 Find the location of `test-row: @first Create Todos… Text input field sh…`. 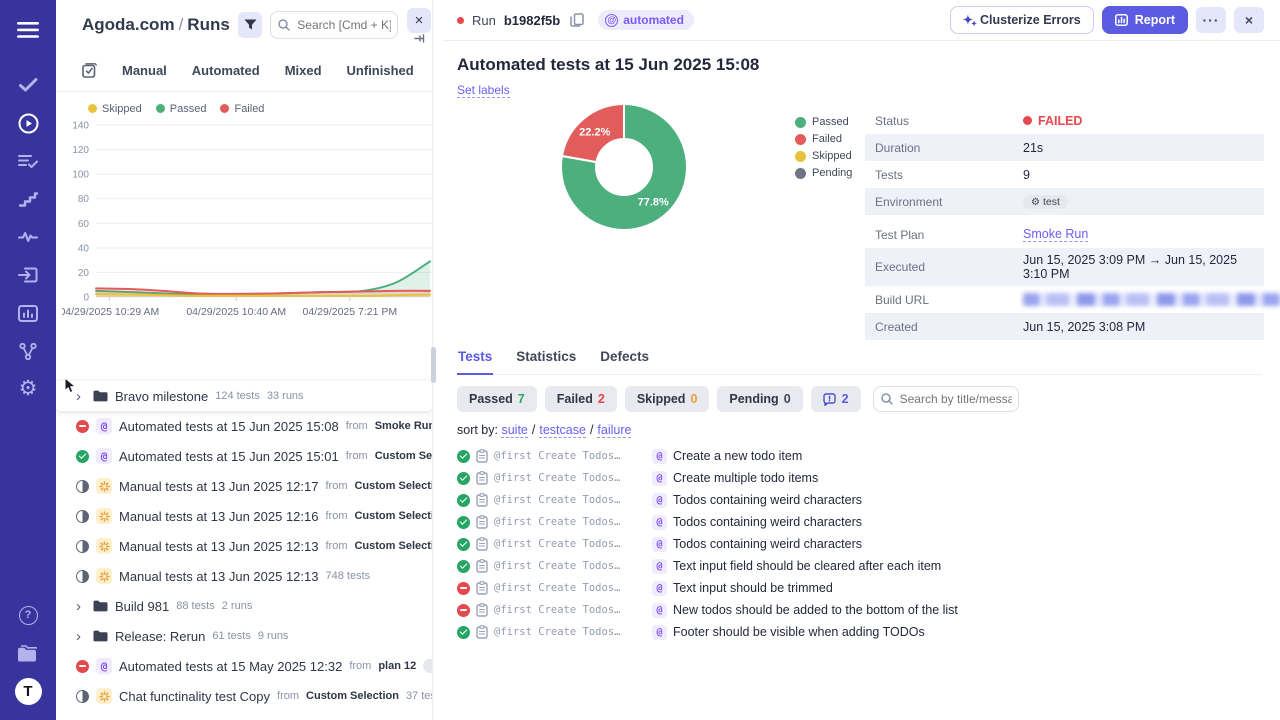

test-row: @first Create Todos… Text input field sh… is located at coordinates (859, 566).